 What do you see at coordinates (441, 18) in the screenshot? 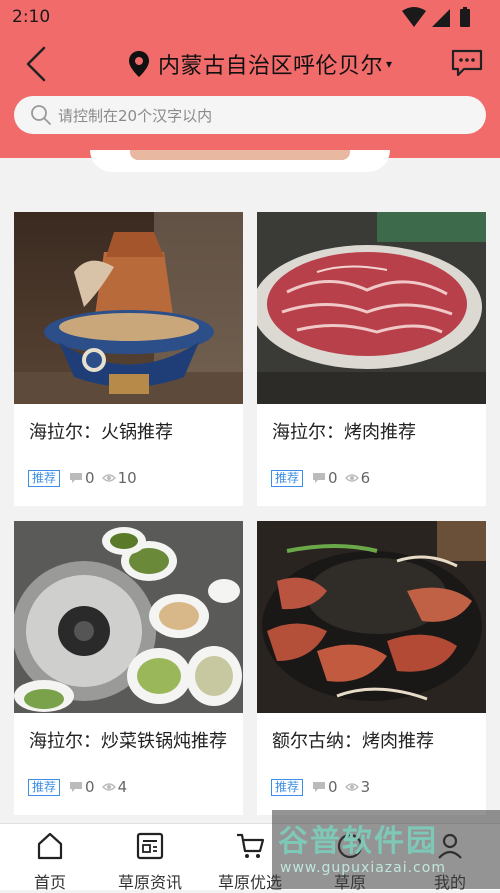
I see `signal-icon` at bounding box center [441, 18].